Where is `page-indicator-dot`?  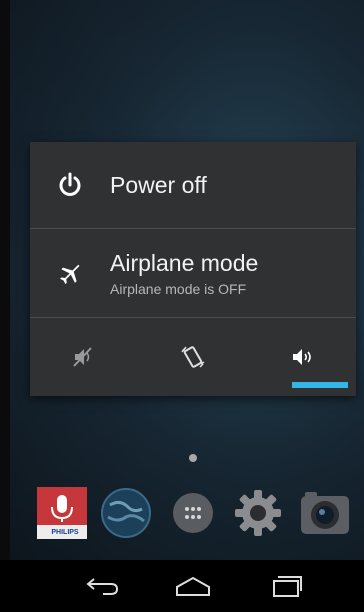
page-indicator-dot is located at coordinates (193, 458).